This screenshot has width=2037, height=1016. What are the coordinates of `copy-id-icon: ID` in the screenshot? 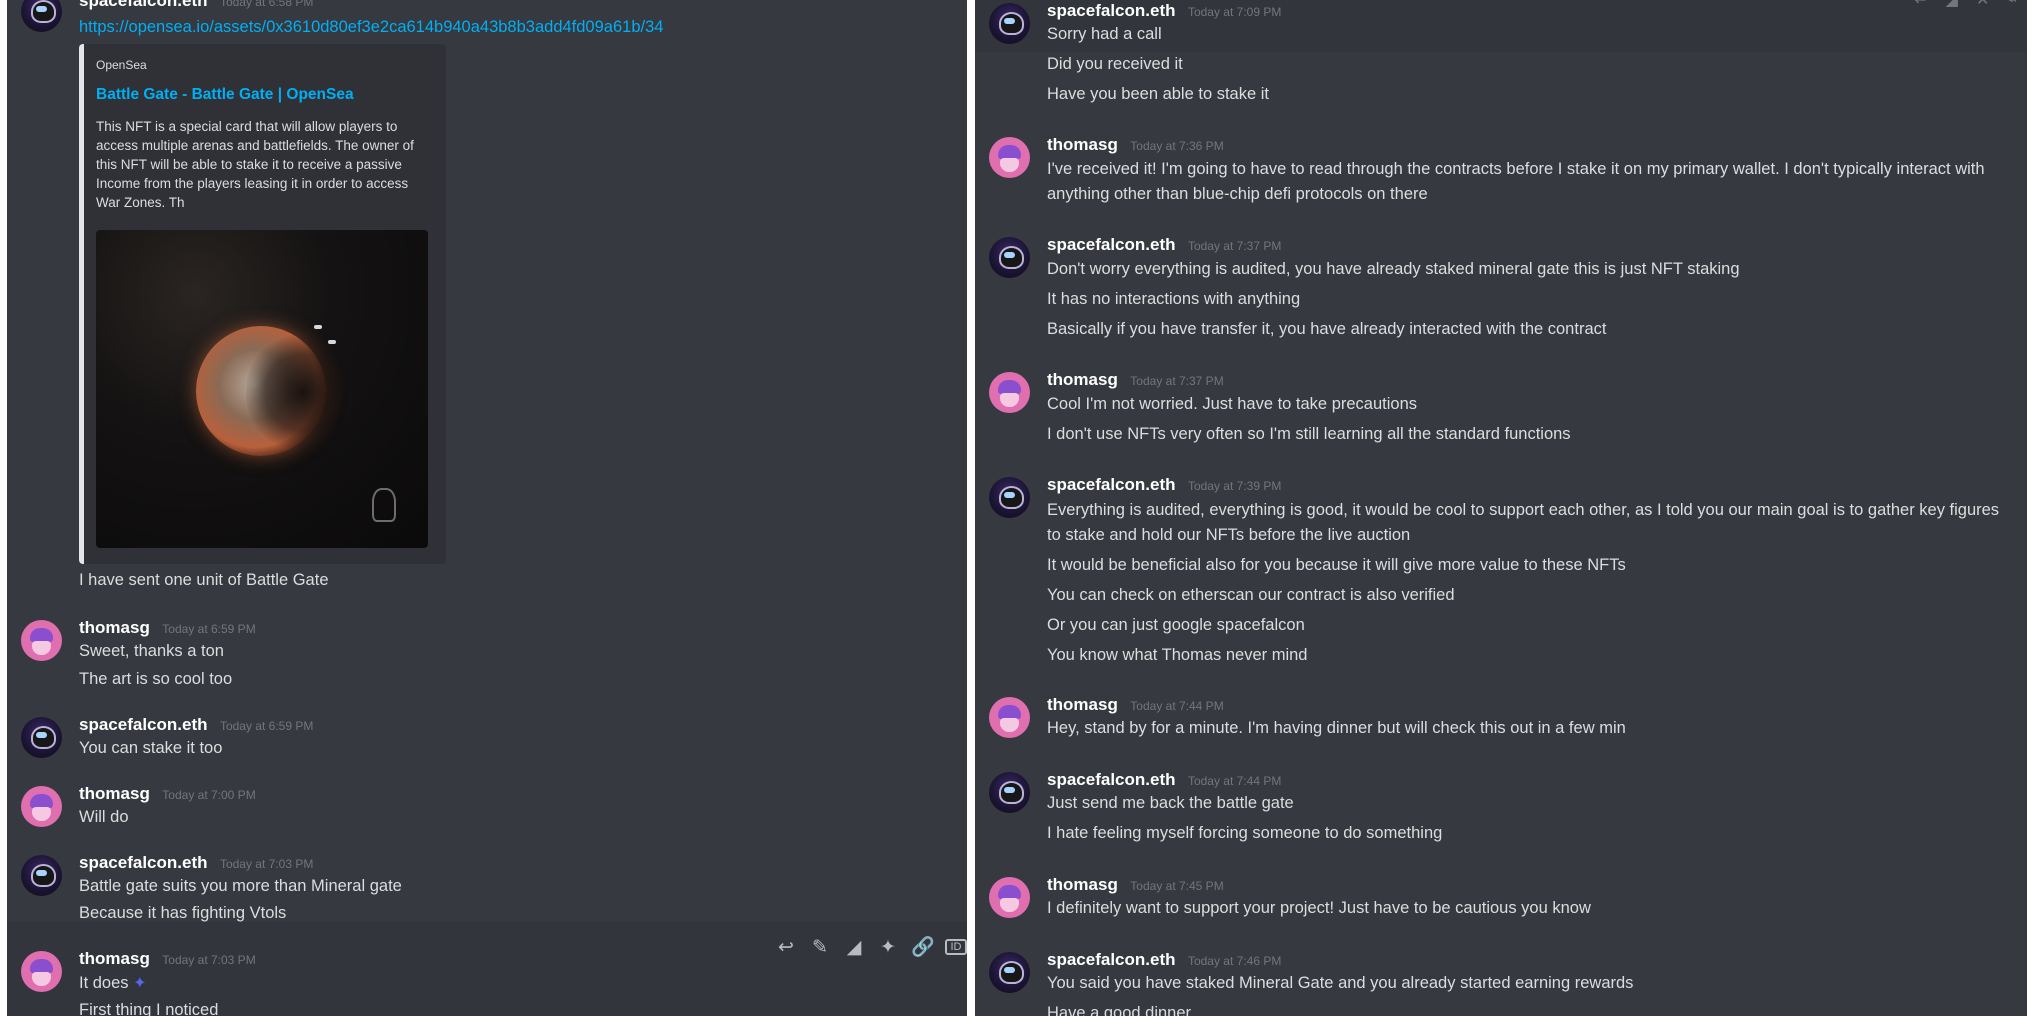 It's located at (956, 947).